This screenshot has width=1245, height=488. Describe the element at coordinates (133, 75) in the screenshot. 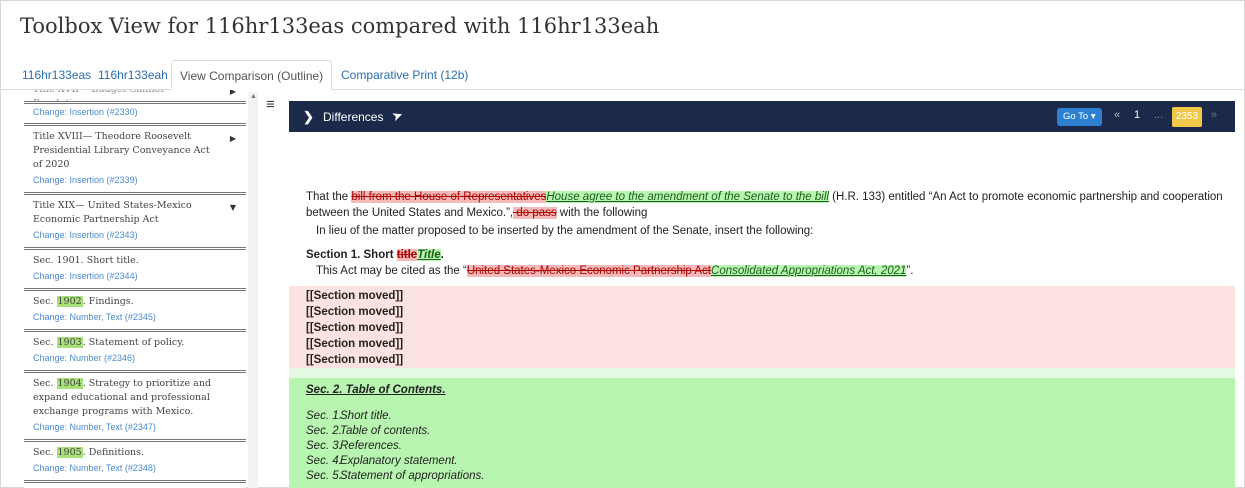

I see `tab-116hr133eah: 116hr133eah` at that location.